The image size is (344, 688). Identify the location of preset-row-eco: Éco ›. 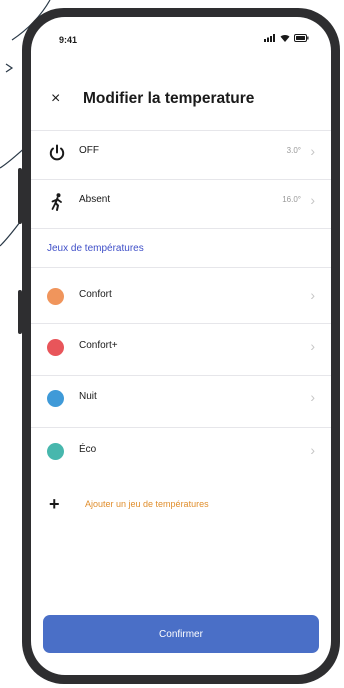
(181, 454).